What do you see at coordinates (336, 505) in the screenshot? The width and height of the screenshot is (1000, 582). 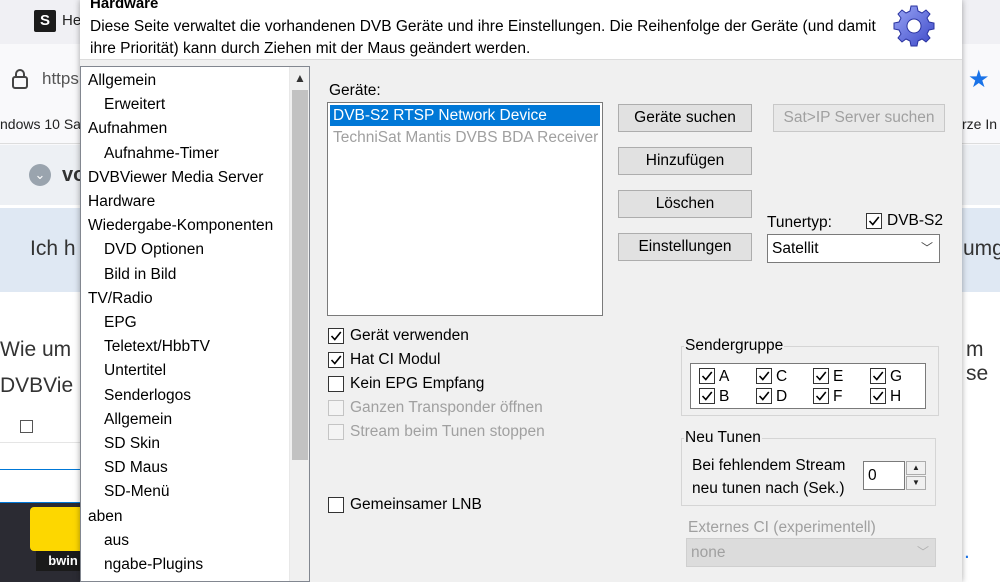 I see `shared-lnb-checkbox` at bounding box center [336, 505].